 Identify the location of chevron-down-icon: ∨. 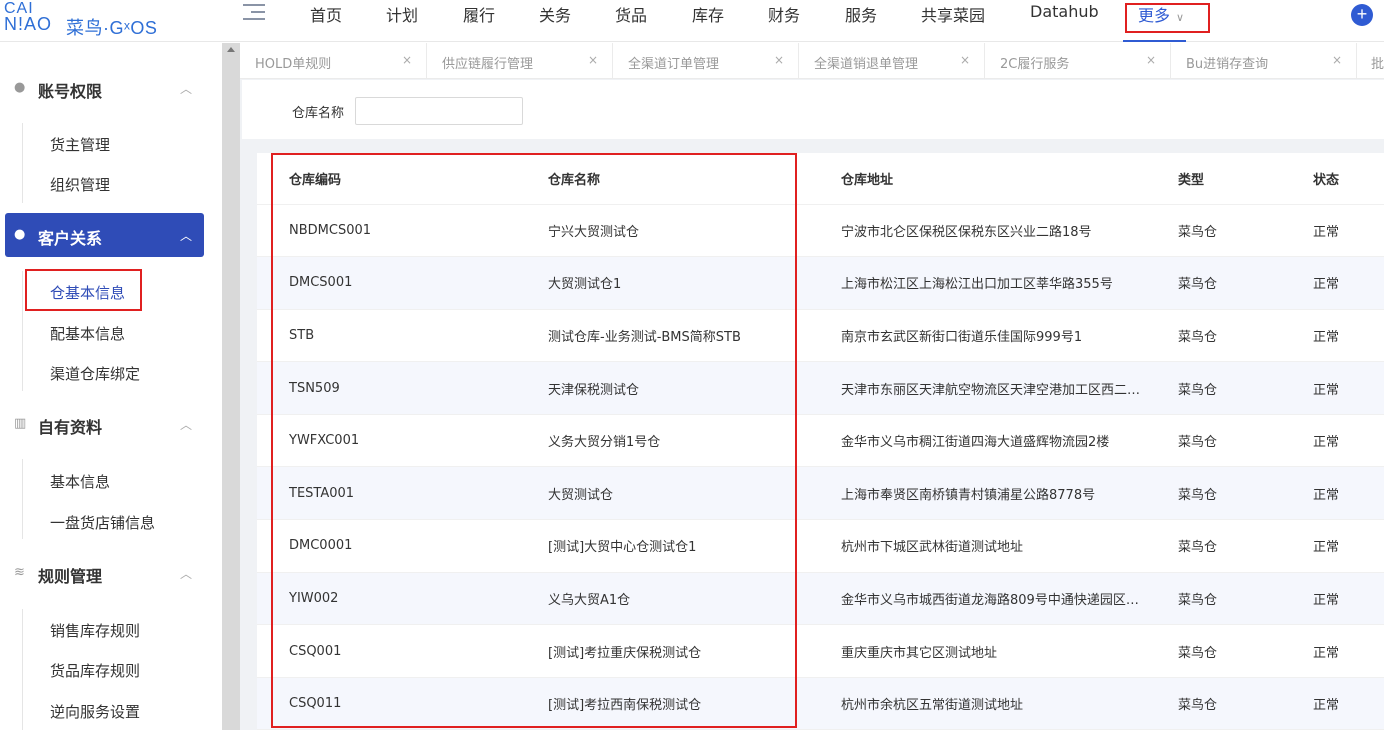
(1180, 17).